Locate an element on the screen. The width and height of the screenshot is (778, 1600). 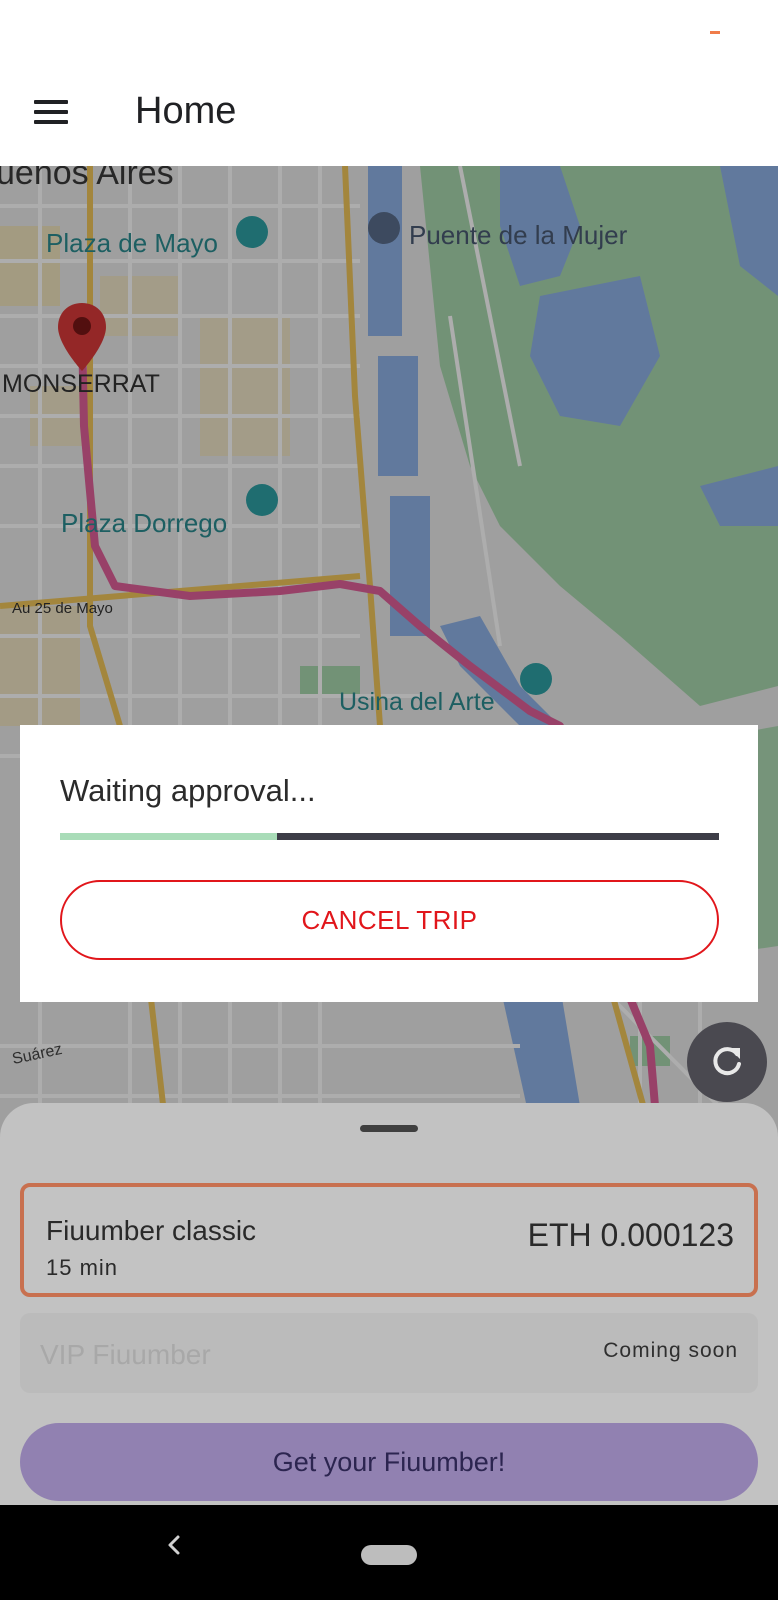
cancel-trip-button: CANCEL TRIP is located at coordinates (389, 920).